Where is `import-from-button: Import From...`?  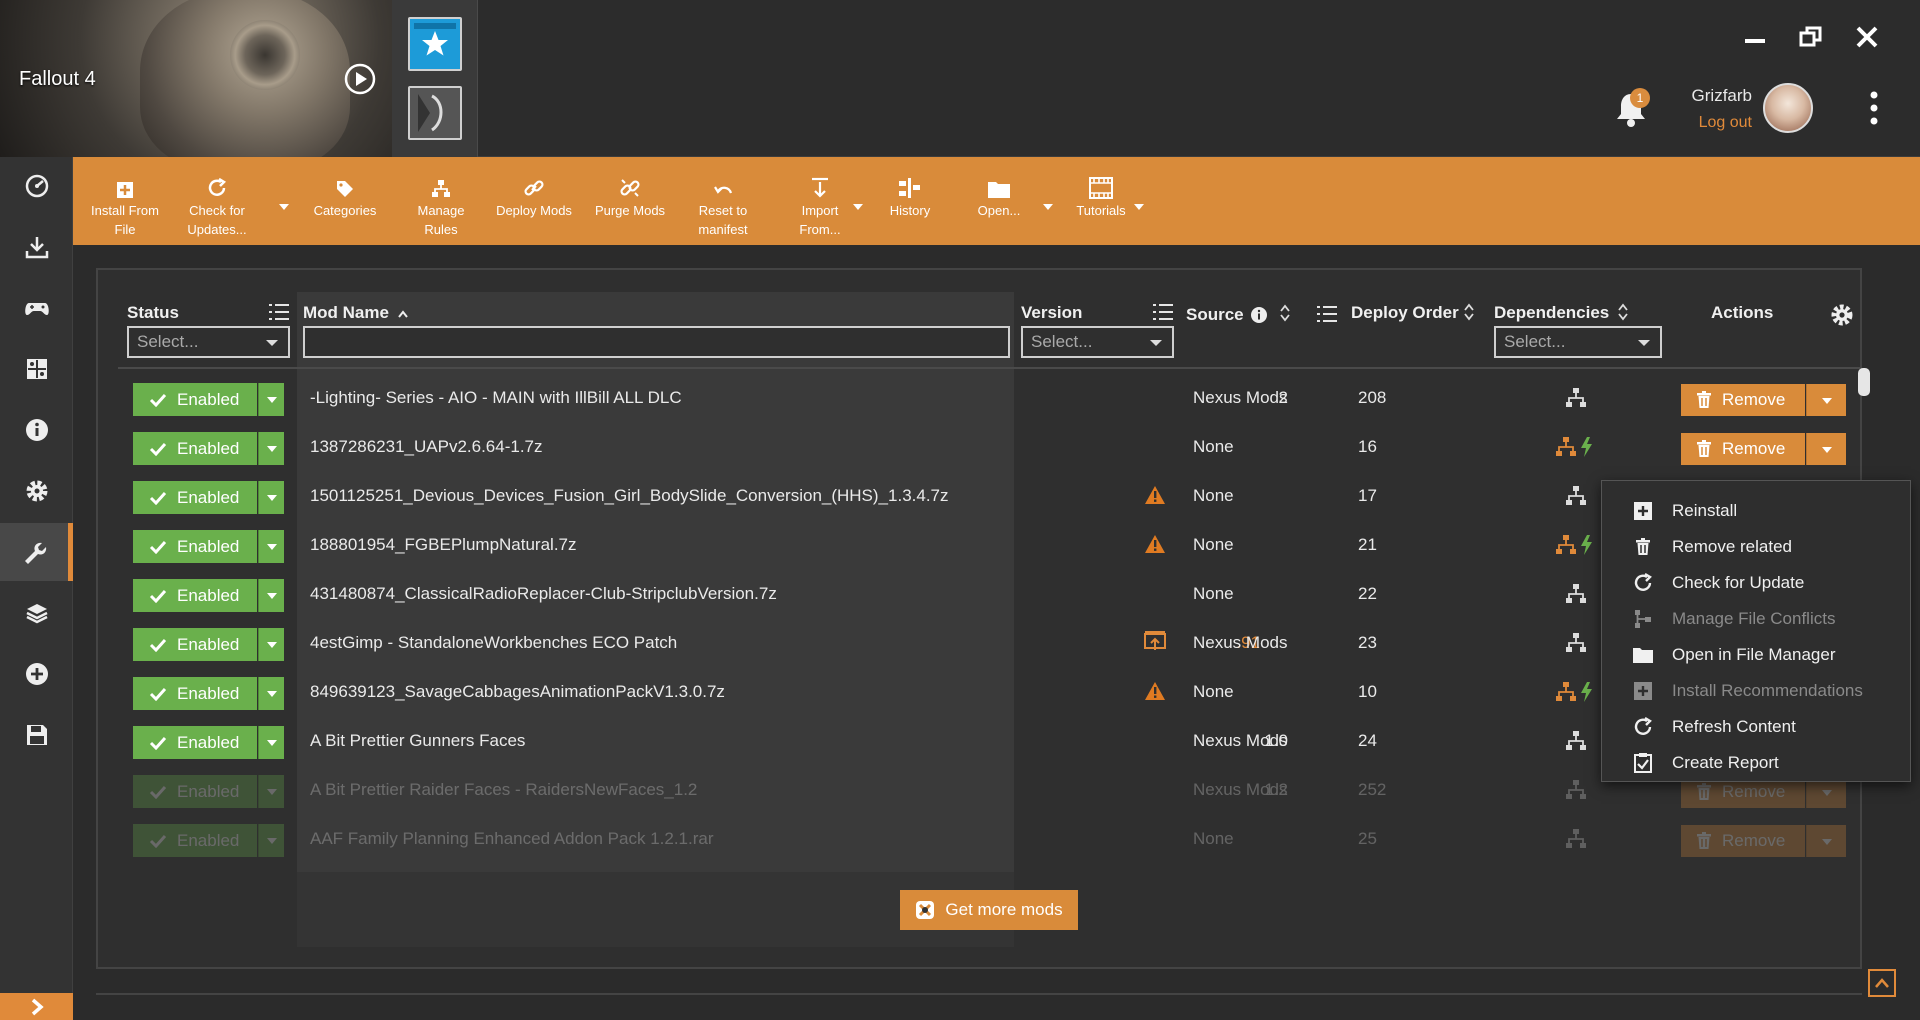 import-from-button: Import From... is located at coordinates (820, 201).